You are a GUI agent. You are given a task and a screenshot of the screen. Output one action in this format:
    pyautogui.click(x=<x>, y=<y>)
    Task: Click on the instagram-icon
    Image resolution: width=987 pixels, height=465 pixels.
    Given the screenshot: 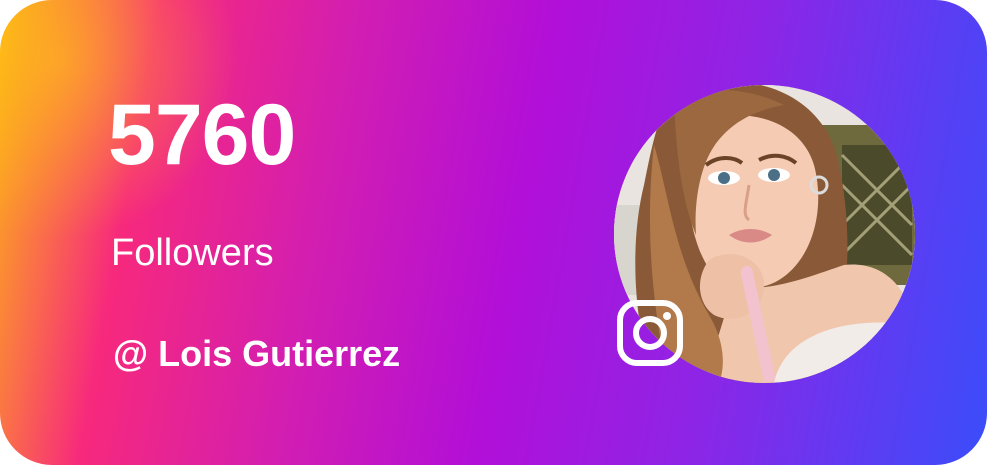 What is the action you would take?
    pyautogui.click(x=650, y=333)
    